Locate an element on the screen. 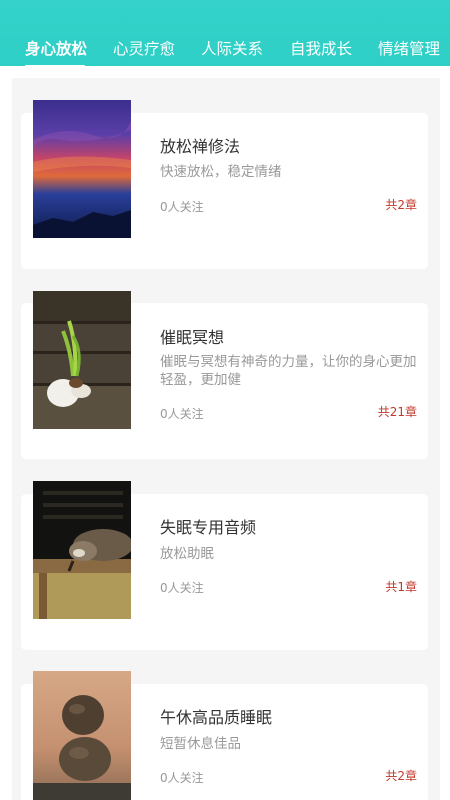 The image size is (450, 800). category-tabs: 身心放松 心灵疗愈 人际关系 自我成长 情绪管理 is located at coordinates (225, 52).